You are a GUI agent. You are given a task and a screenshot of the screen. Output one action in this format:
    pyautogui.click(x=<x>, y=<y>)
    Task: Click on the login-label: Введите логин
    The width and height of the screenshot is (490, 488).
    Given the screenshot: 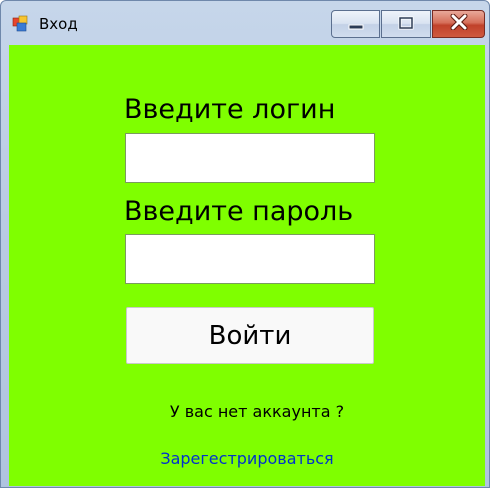 What is the action you would take?
    pyautogui.click(x=230, y=109)
    